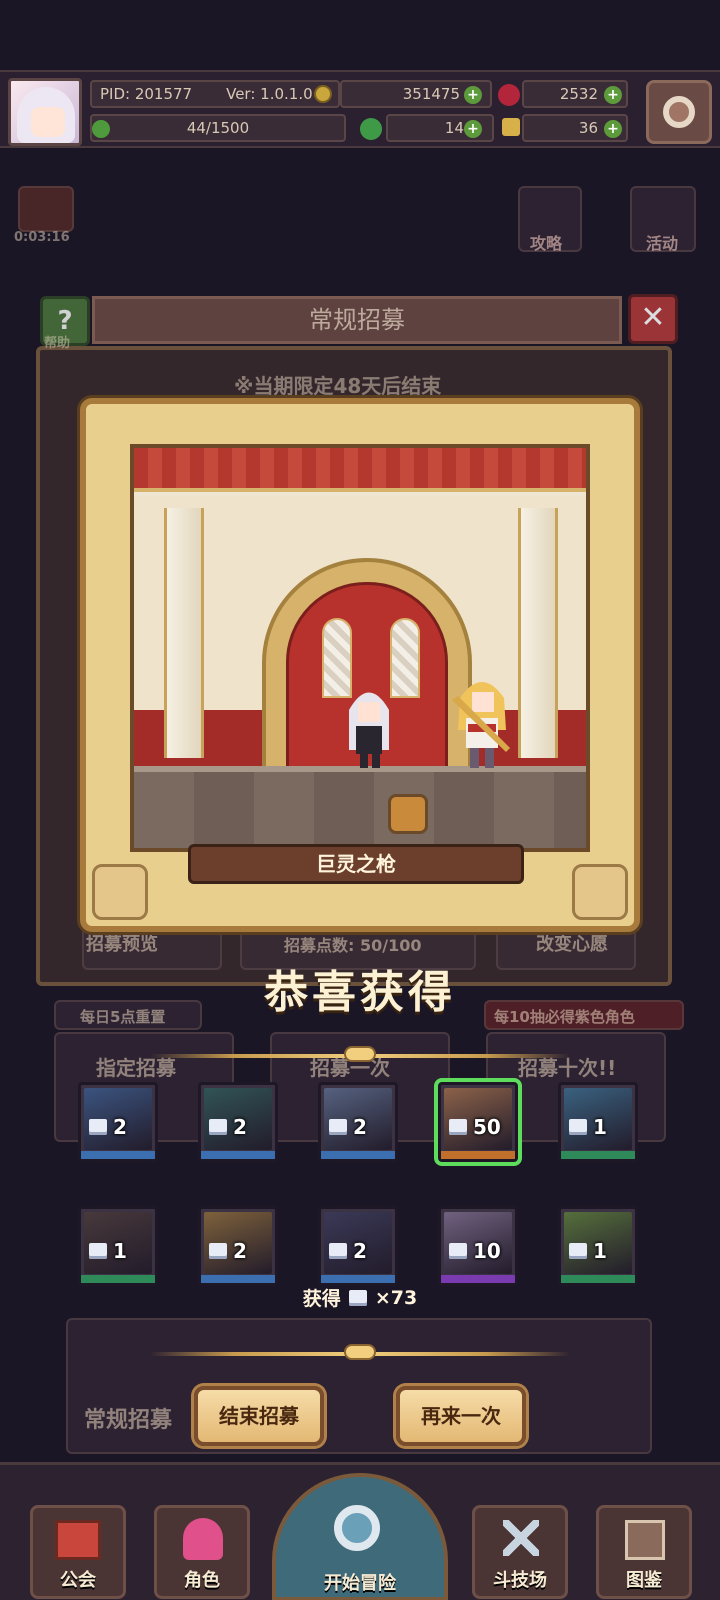 This screenshot has height=1600, width=720. Describe the element at coordinates (613, 129) in the screenshot. I see `add-key-button: +` at that location.